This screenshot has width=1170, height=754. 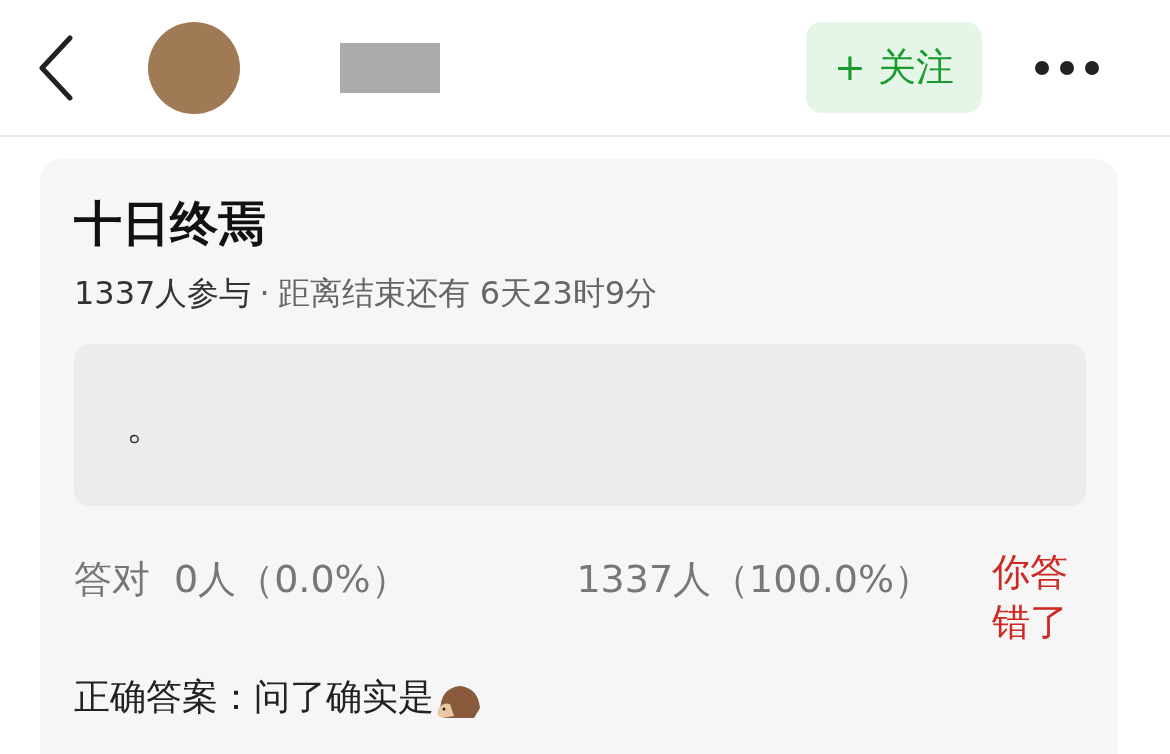 What do you see at coordinates (170, 224) in the screenshot?
I see `poll-title: 十日终焉` at bounding box center [170, 224].